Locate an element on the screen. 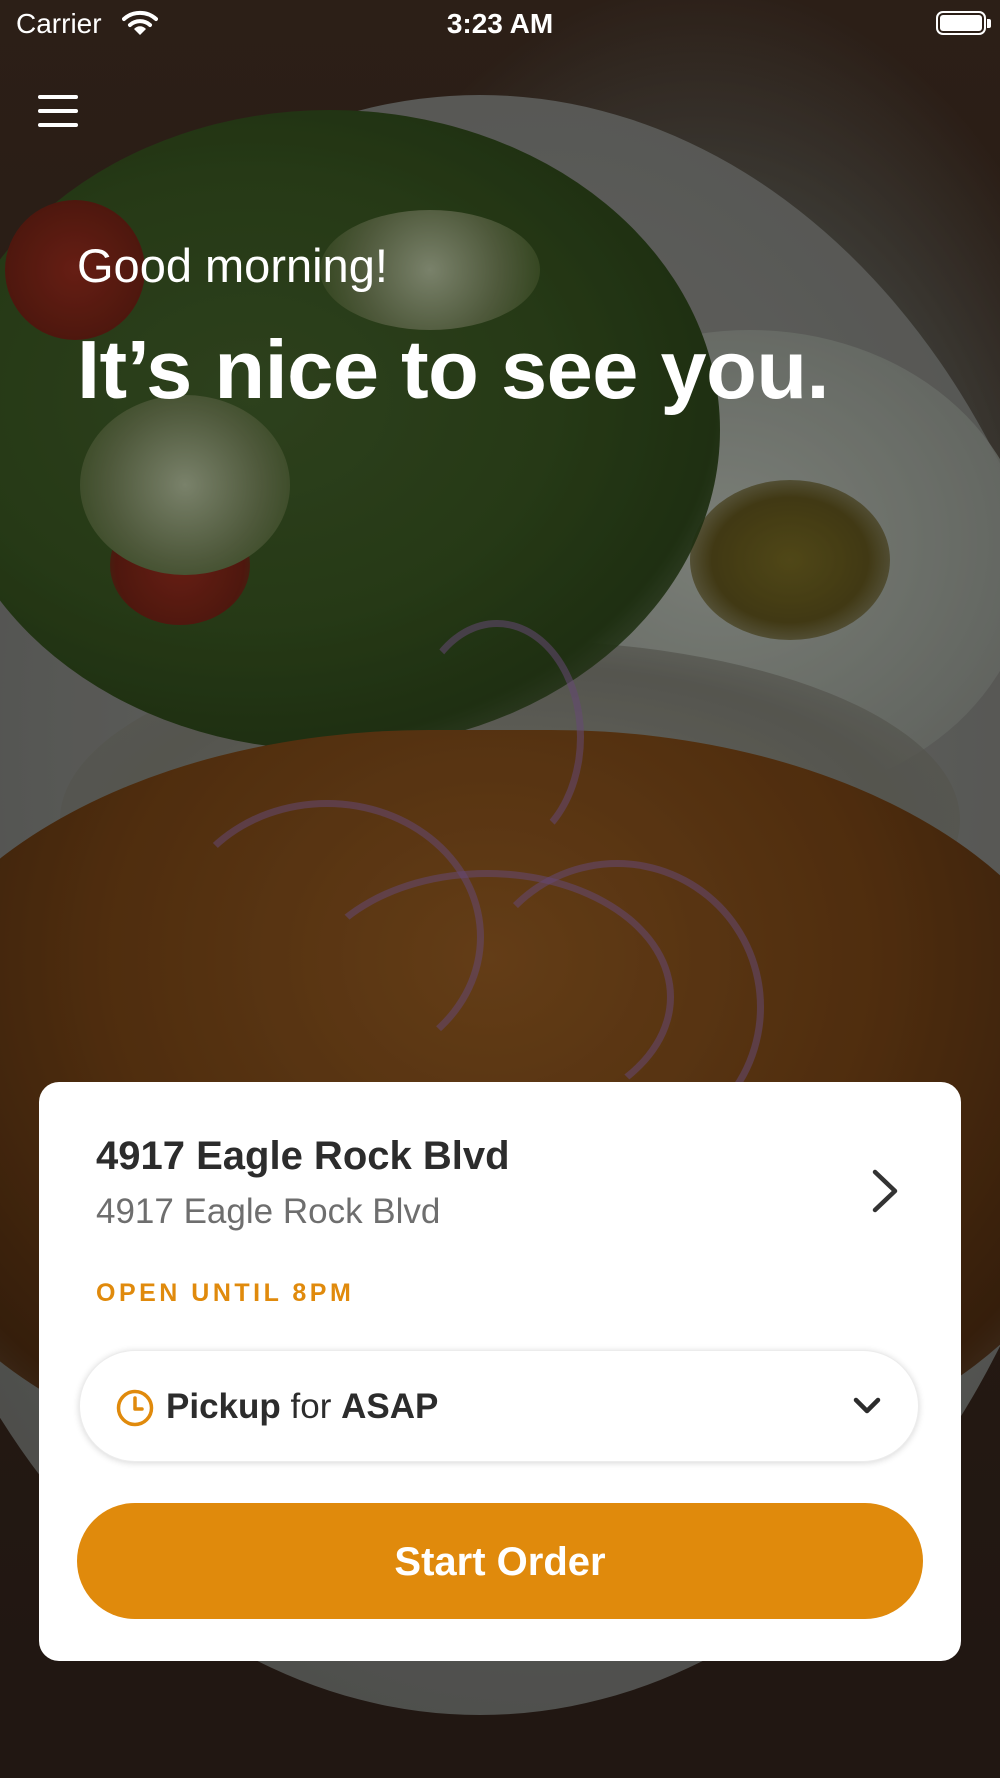 This screenshot has width=1000, height=1778. order-mode-label: Pickup is located at coordinates (223, 1406).